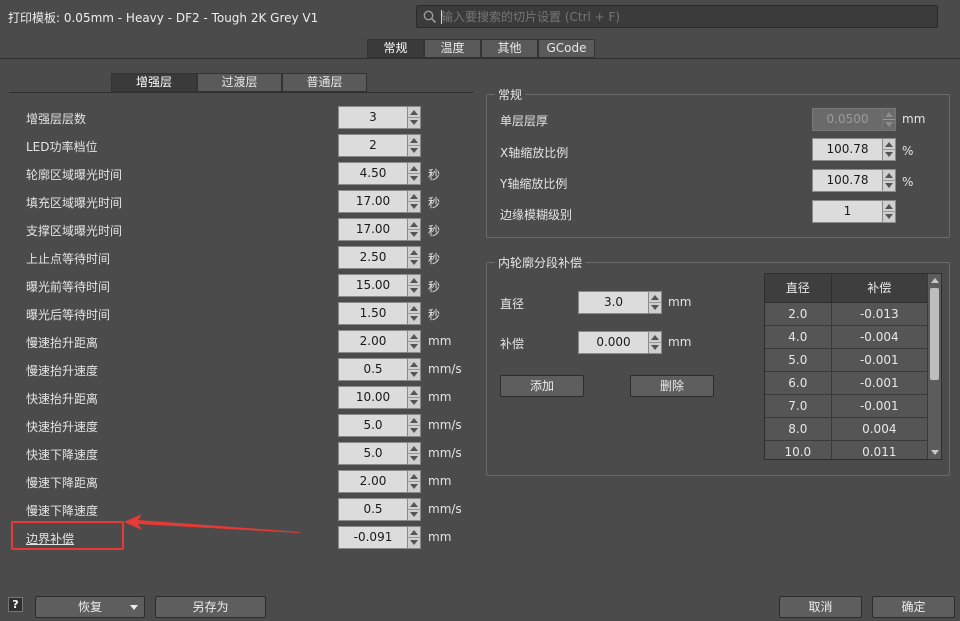 This screenshot has height=621, width=960. I want to click on setting-spinbox: 4.50, so click(379, 173).